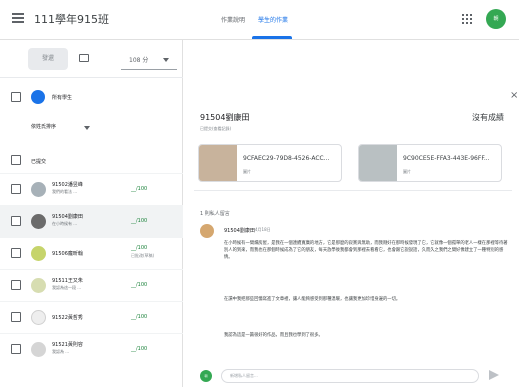  Describe the element at coordinates (272, 37) in the screenshot. I see `active-tab-indicator` at that location.